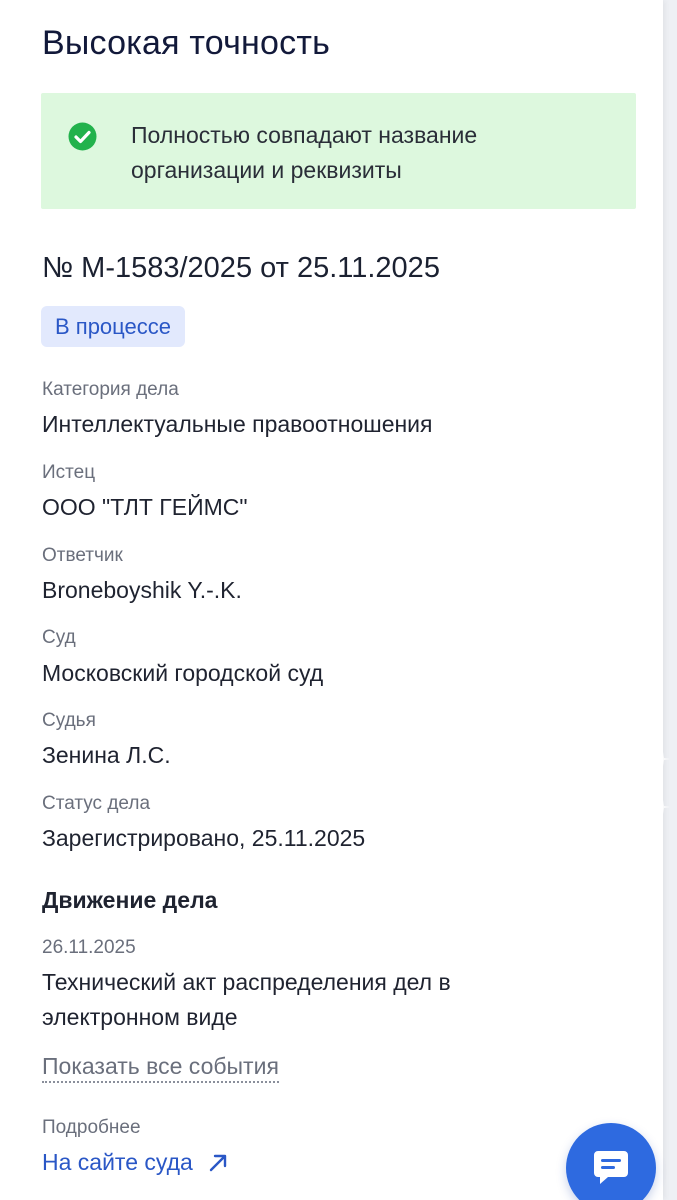  I want to click on field-value-category: Интеллектуальные правоотношения, so click(237, 424).